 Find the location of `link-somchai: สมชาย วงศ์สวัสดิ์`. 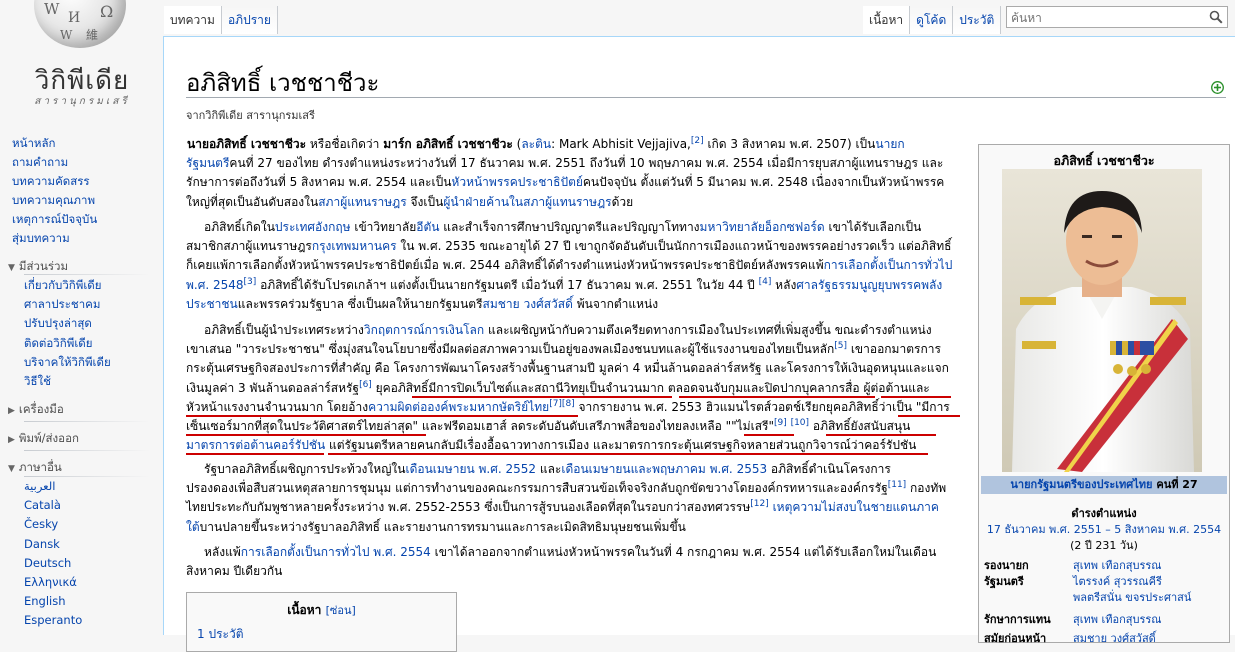

link-somchai: สมชาย วงศ์สวัสดิ์ is located at coordinates (528, 304).